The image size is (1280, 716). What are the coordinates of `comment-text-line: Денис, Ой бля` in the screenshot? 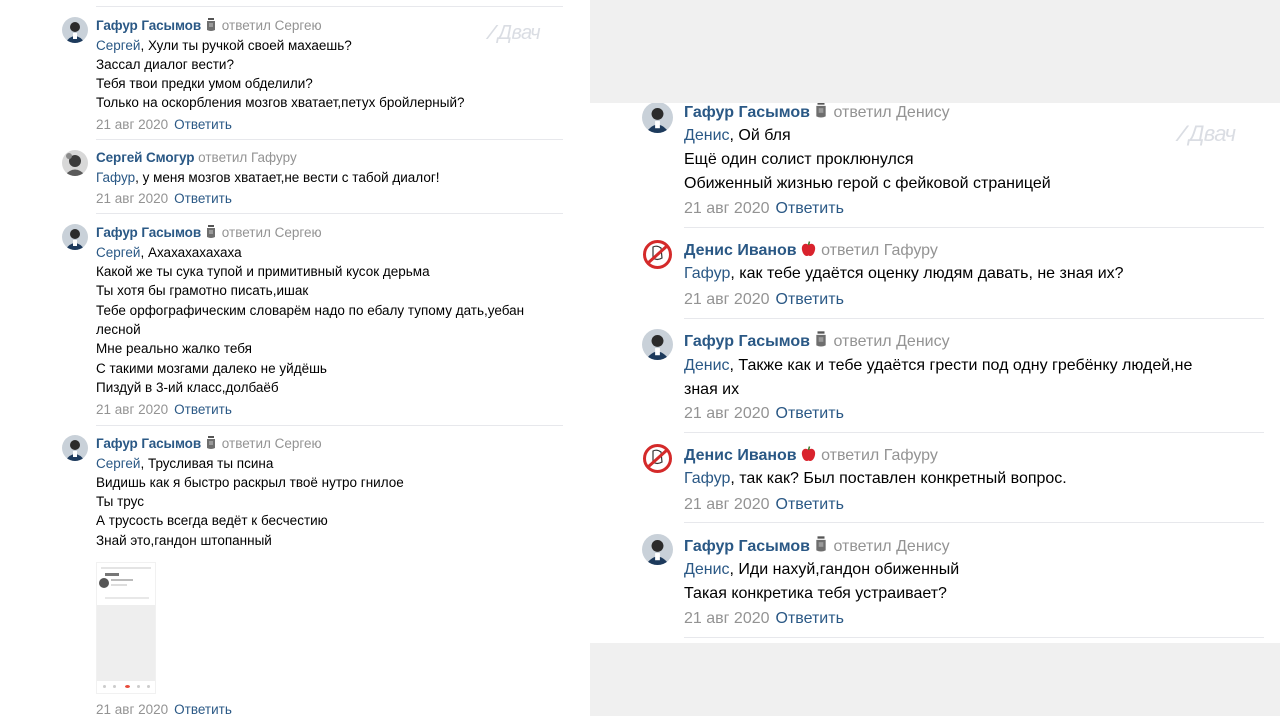 It's located at (737, 135).